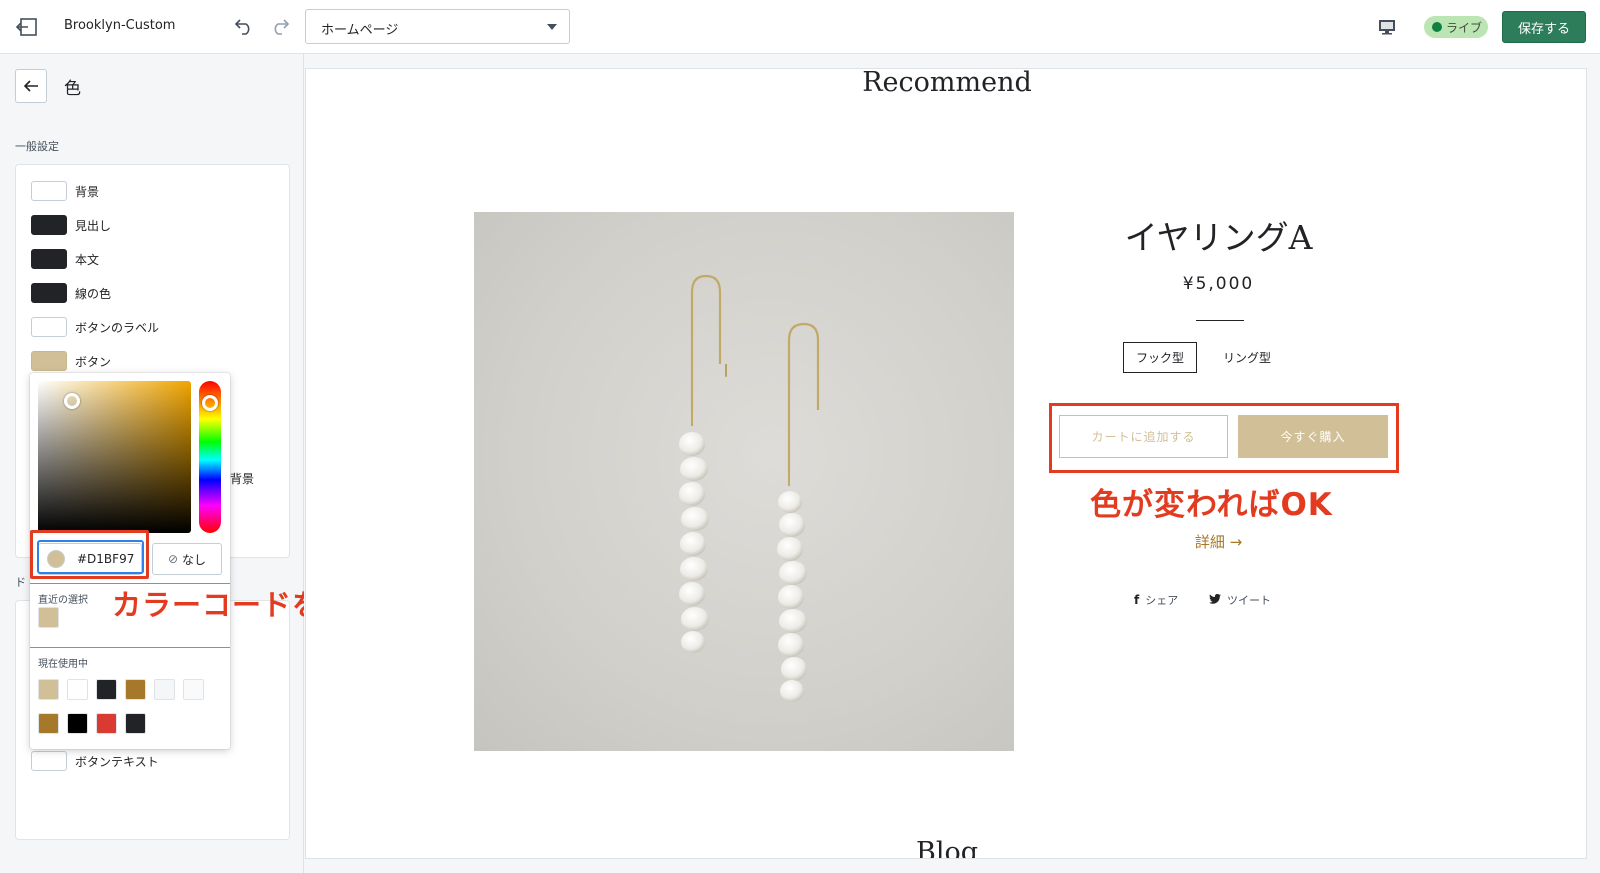  I want to click on variant-option-hook: フック型, so click(1160, 357).